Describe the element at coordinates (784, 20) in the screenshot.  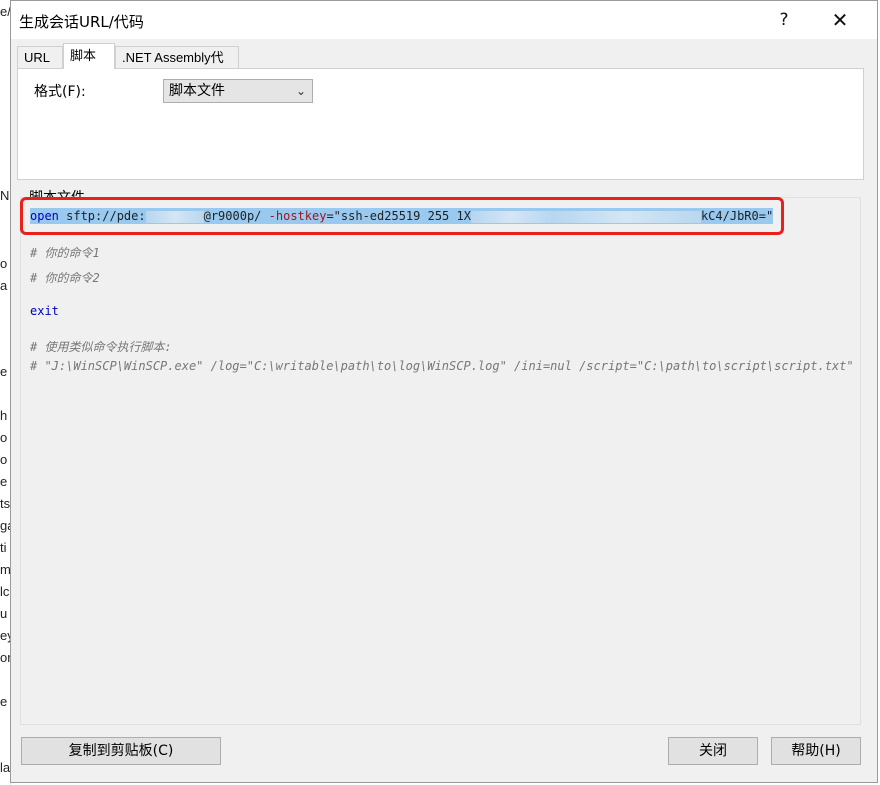
I see `help-icon: ?` at that location.